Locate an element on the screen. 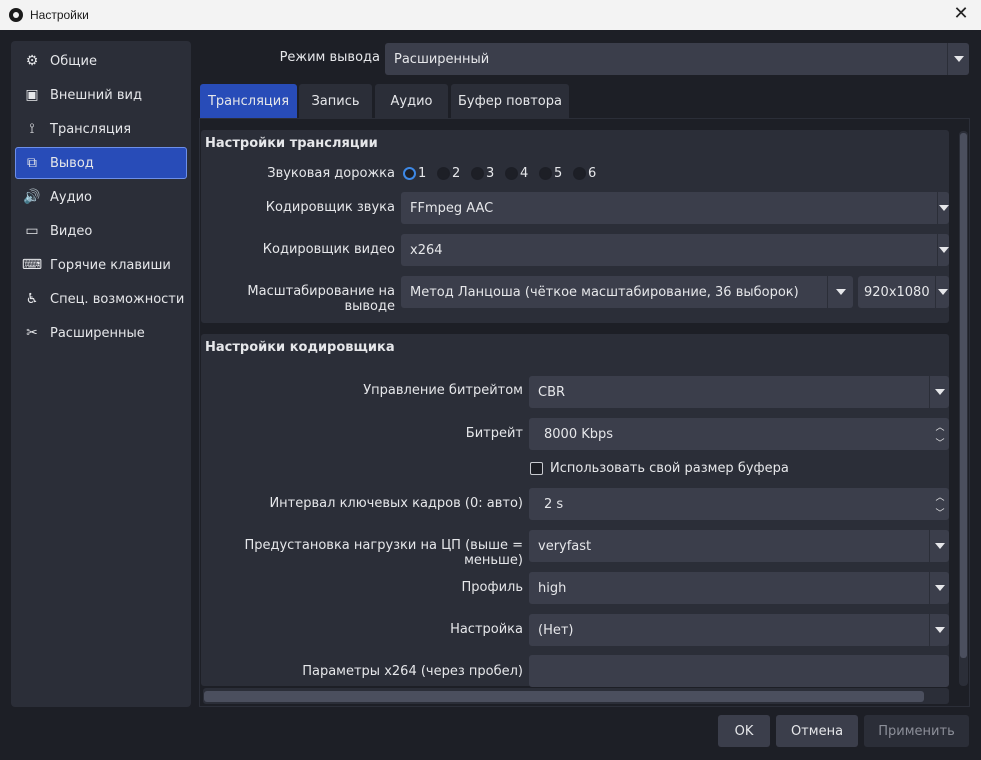 This screenshot has width=981, height=760. sidebar-item-advanced: ✂ Расширенные is located at coordinates (101, 333).